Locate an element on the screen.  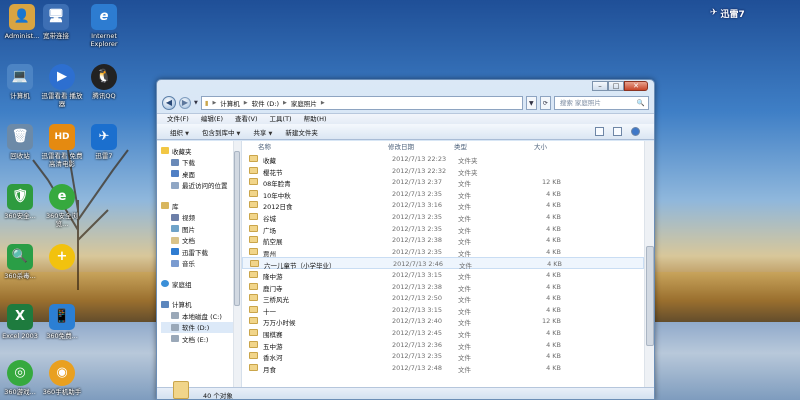
file-name: 三桥风光 is located at coordinates (276, 300).